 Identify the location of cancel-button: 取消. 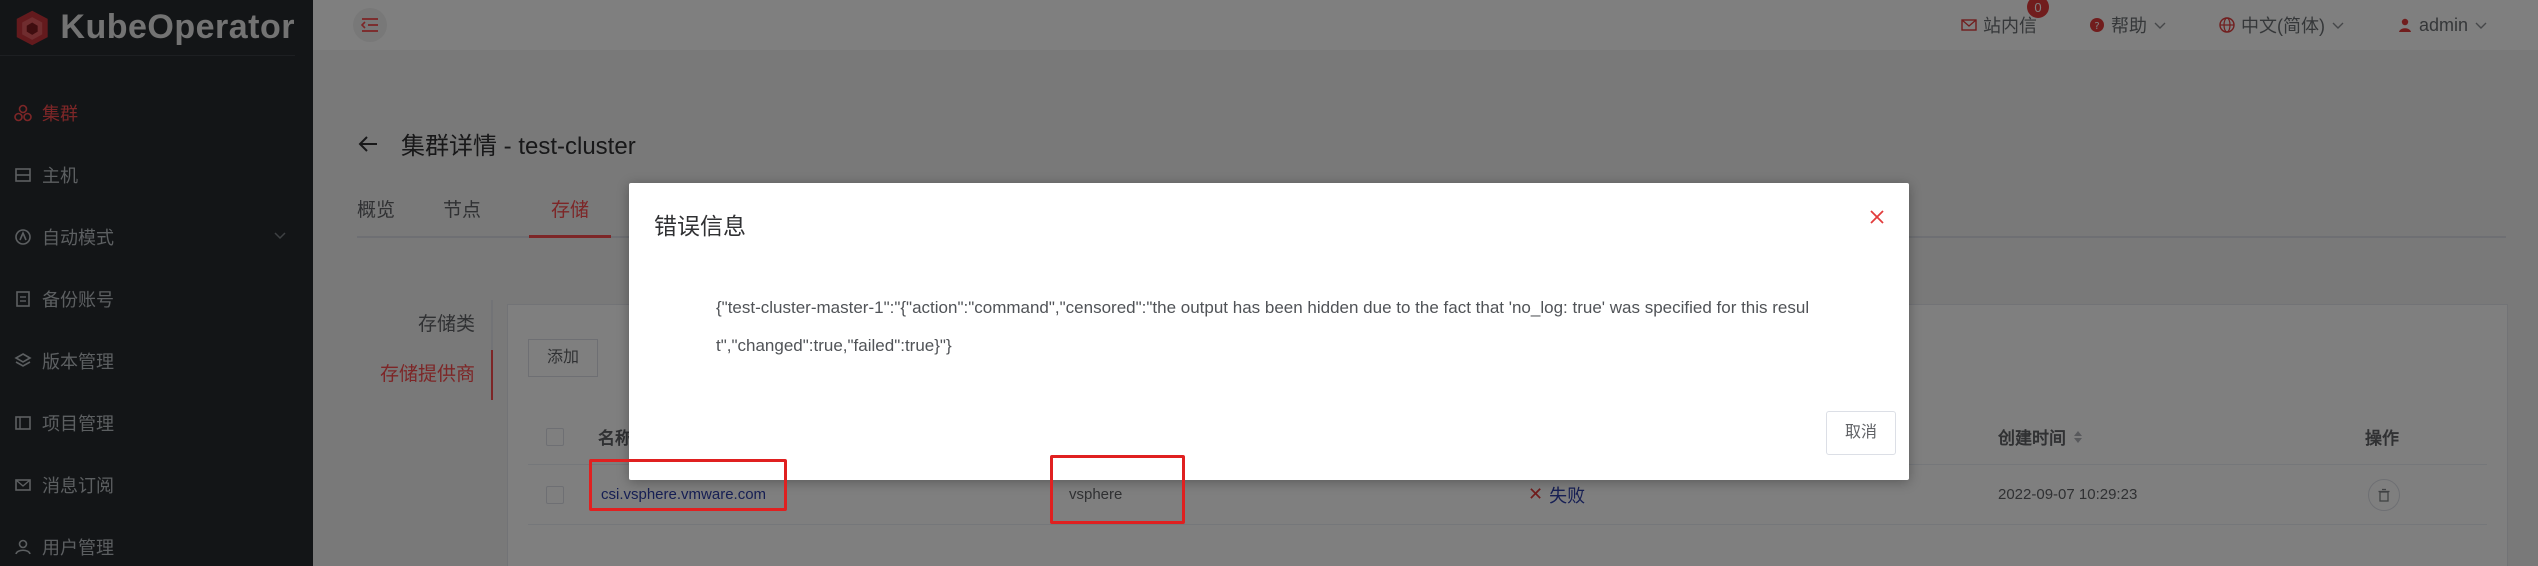
(1860, 433).